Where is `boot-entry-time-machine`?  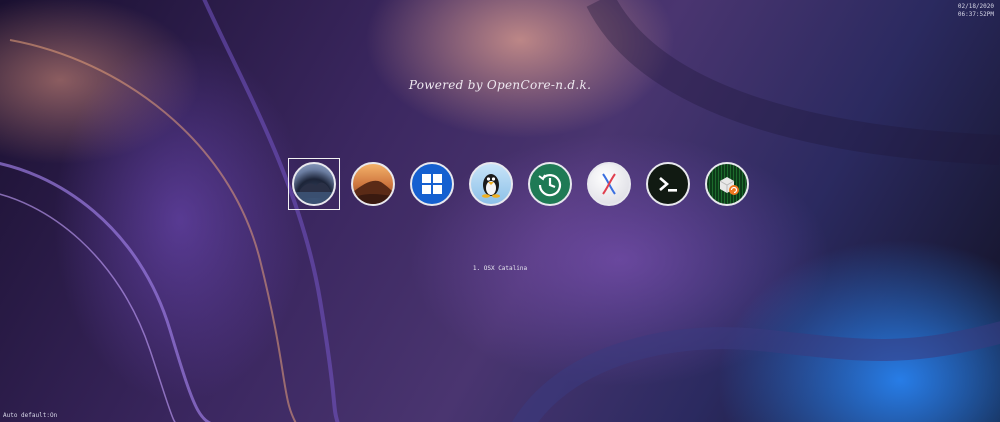 boot-entry-time-machine is located at coordinates (550, 184).